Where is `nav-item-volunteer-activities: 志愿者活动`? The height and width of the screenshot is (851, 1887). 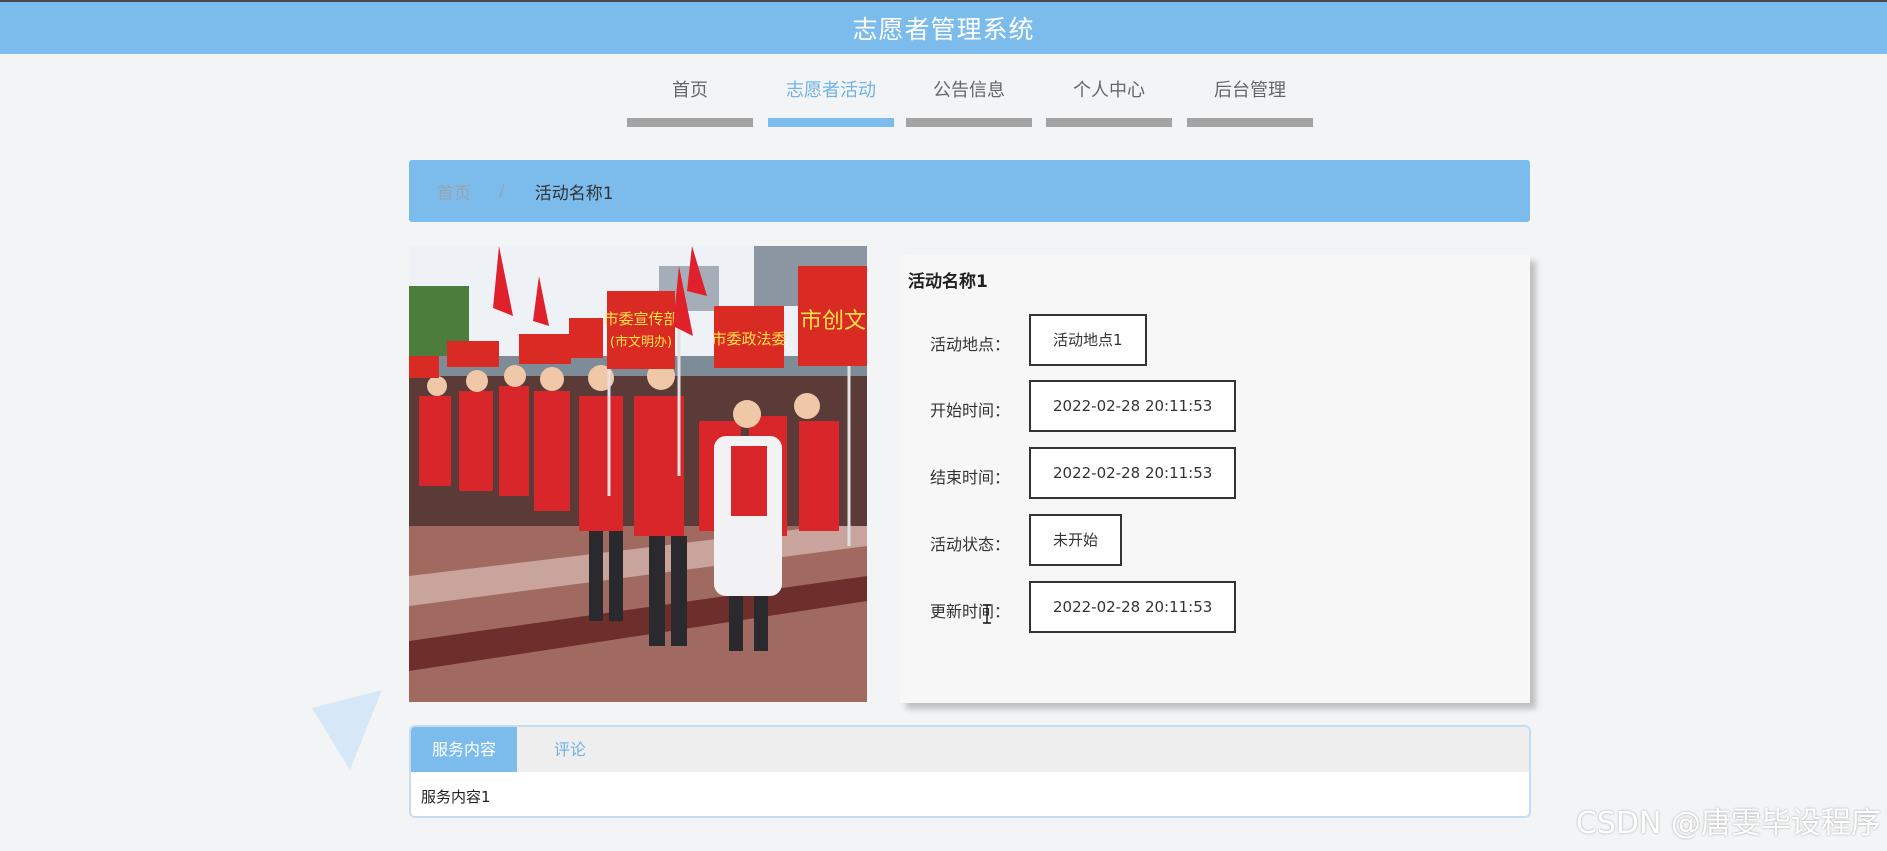 nav-item-volunteer-activities: 志愿者活动 is located at coordinates (831, 101).